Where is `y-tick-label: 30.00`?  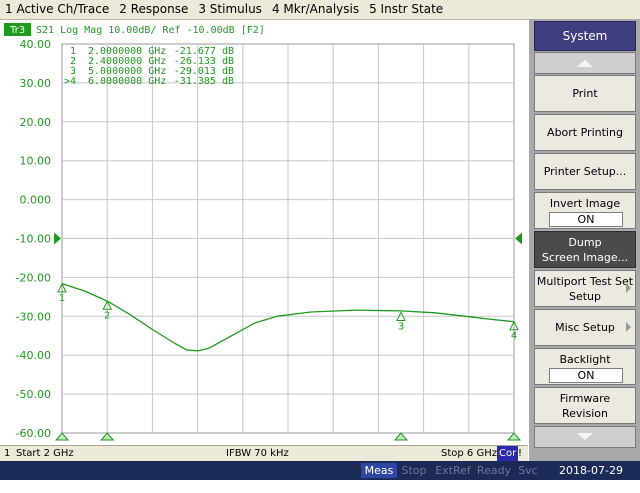
y-tick-label: 30.00 is located at coordinates (36, 83).